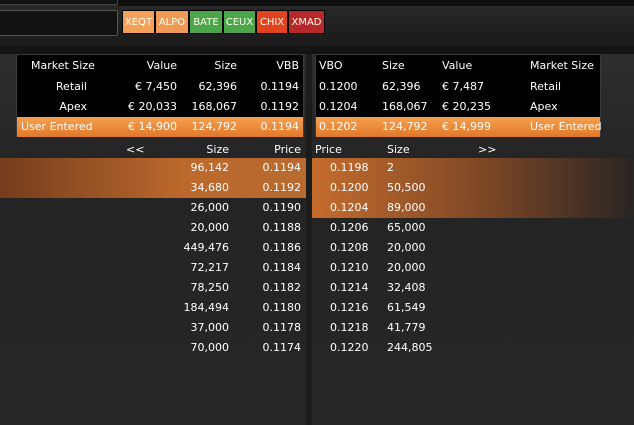  What do you see at coordinates (473, 328) in the screenshot?
I see `ask-level-row: 0.1218 41,779` at bounding box center [473, 328].